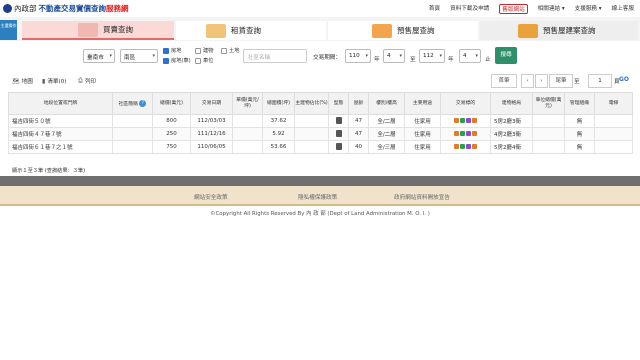  I want to click on layout-cell: 5房2廳3衛, so click(511, 121).